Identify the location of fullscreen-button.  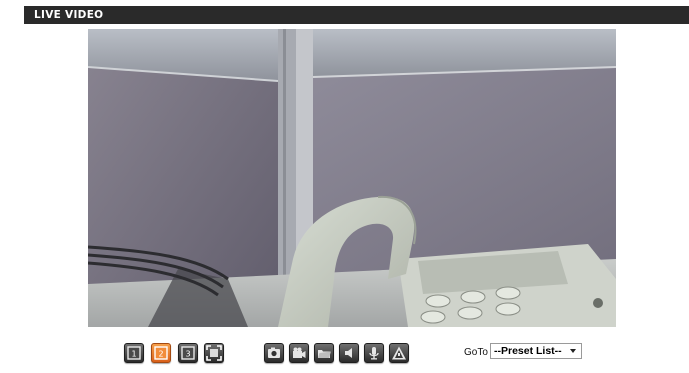
(214, 353).